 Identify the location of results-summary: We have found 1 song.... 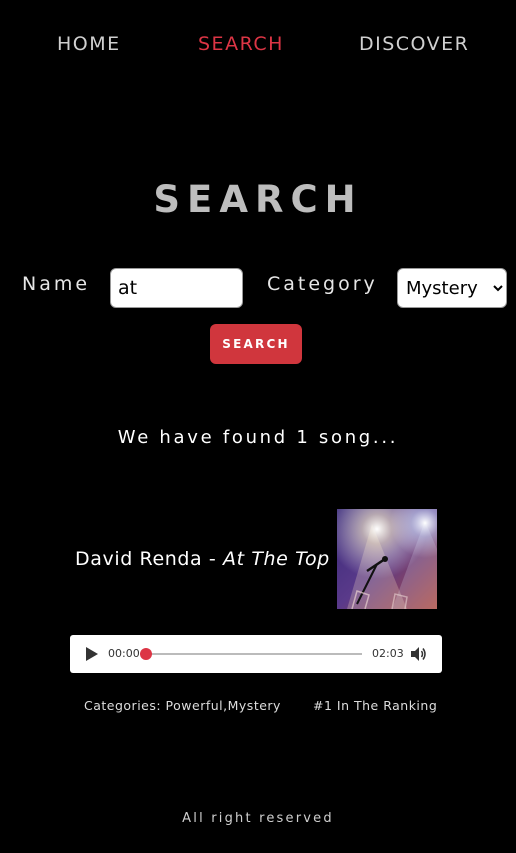
(258, 437).